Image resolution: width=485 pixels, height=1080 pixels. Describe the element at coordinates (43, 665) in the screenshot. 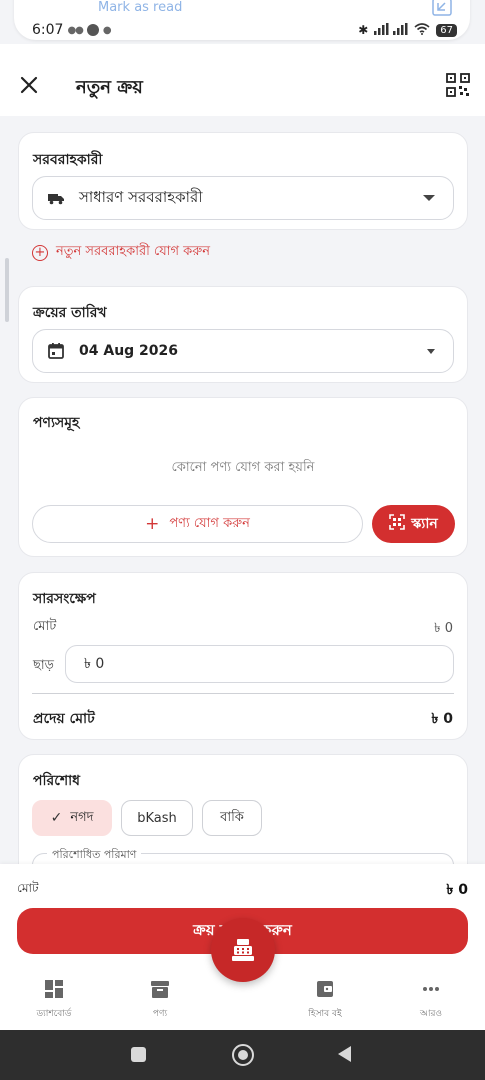

I see `discount-label: ছাড়` at that location.